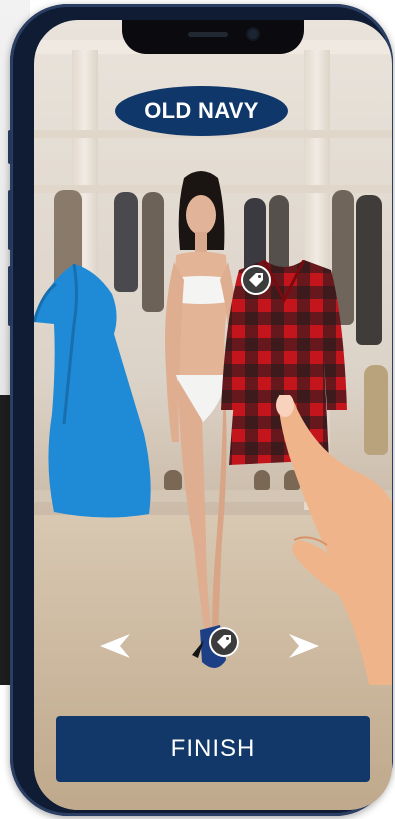  What do you see at coordinates (208, 34) in the screenshot?
I see `speaker` at bounding box center [208, 34].